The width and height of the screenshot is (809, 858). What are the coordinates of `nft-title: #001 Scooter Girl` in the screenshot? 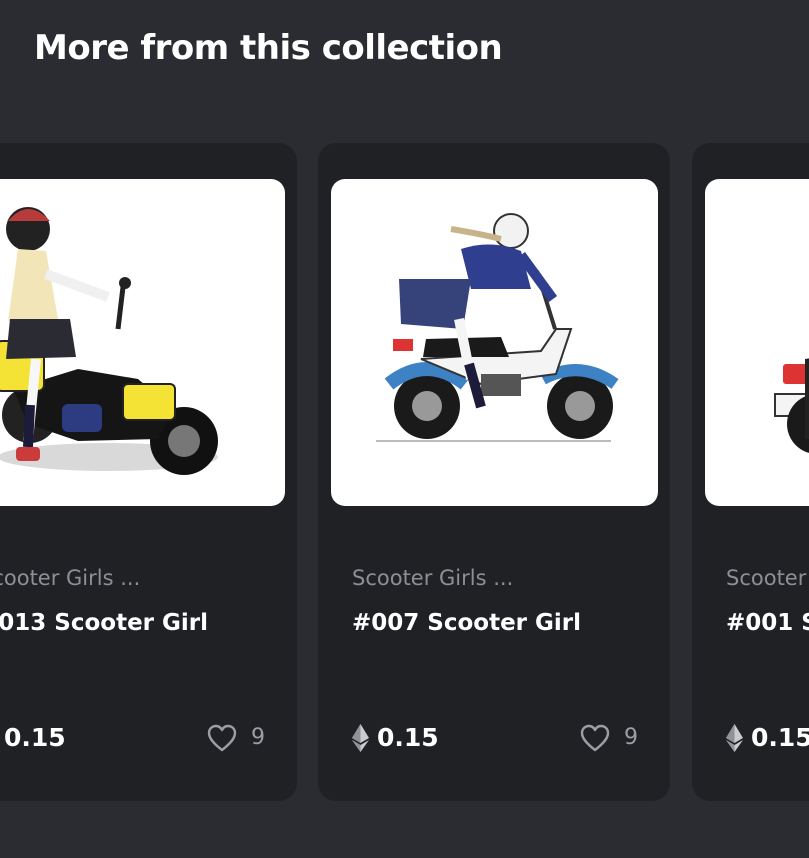 It's located at (767, 623).